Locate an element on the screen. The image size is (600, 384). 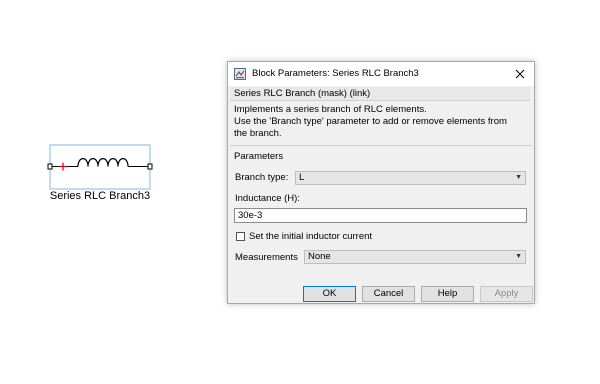
rlc-block: Series RLC Branch3 is located at coordinates (105, 175).